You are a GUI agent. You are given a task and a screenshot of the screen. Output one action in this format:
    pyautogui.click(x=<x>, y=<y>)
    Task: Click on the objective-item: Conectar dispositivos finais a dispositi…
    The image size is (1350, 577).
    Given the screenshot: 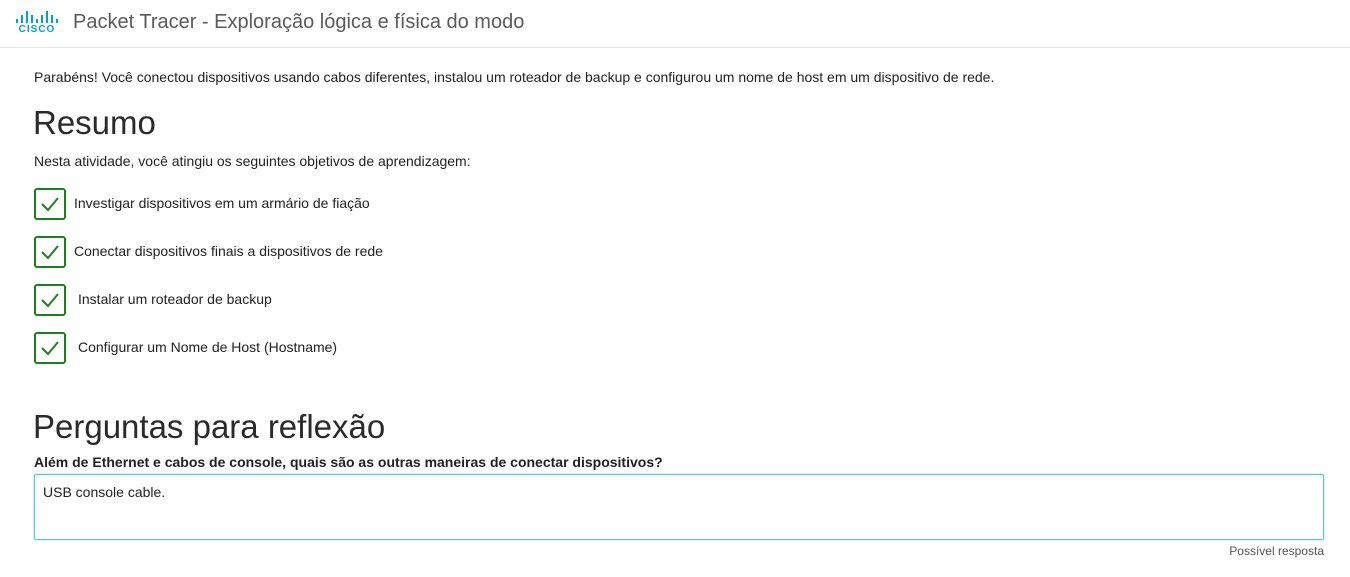 What is the action you would take?
    pyautogui.click(x=334, y=252)
    